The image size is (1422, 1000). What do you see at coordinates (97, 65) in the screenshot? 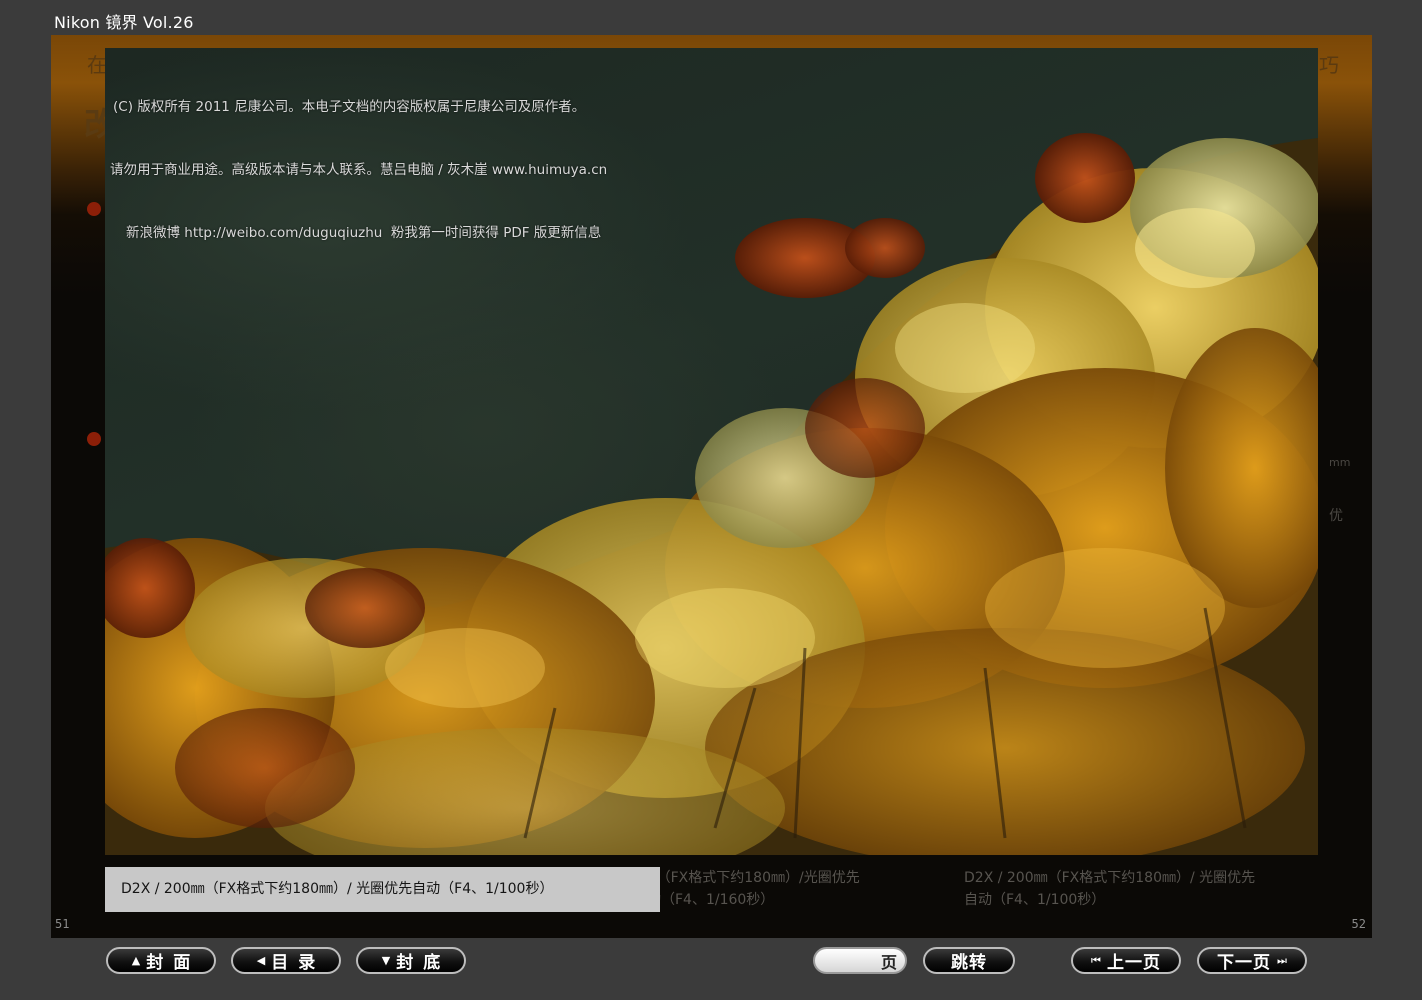
I see `ghost-title-left: 在` at bounding box center [97, 65].